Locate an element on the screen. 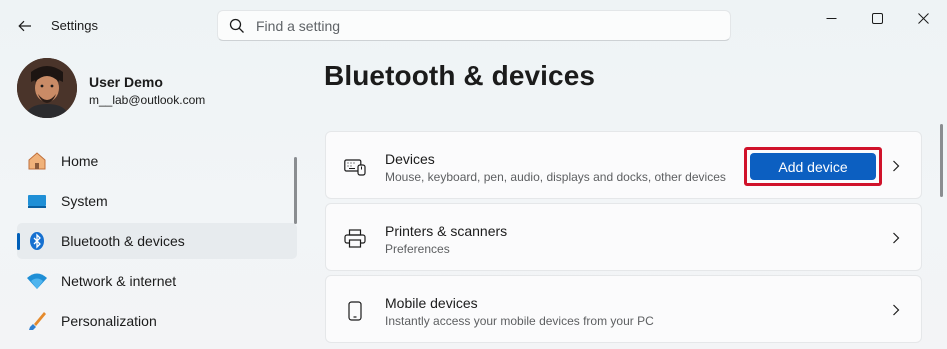 This screenshot has width=947, height=349. add-device-button: Add device is located at coordinates (813, 166).